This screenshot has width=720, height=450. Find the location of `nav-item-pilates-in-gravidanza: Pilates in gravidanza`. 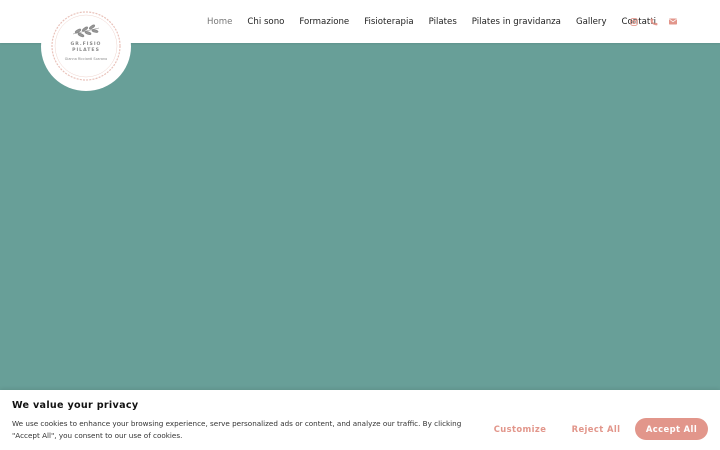

nav-item-pilates-in-gravidanza: Pilates in gravidanza is located at coordinates (516, 22).